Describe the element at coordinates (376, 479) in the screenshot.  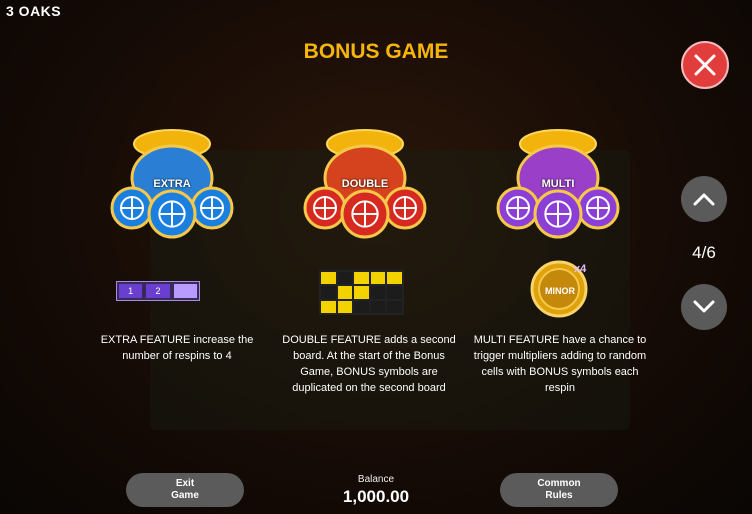
I see `balance-label: Balance` at that location.